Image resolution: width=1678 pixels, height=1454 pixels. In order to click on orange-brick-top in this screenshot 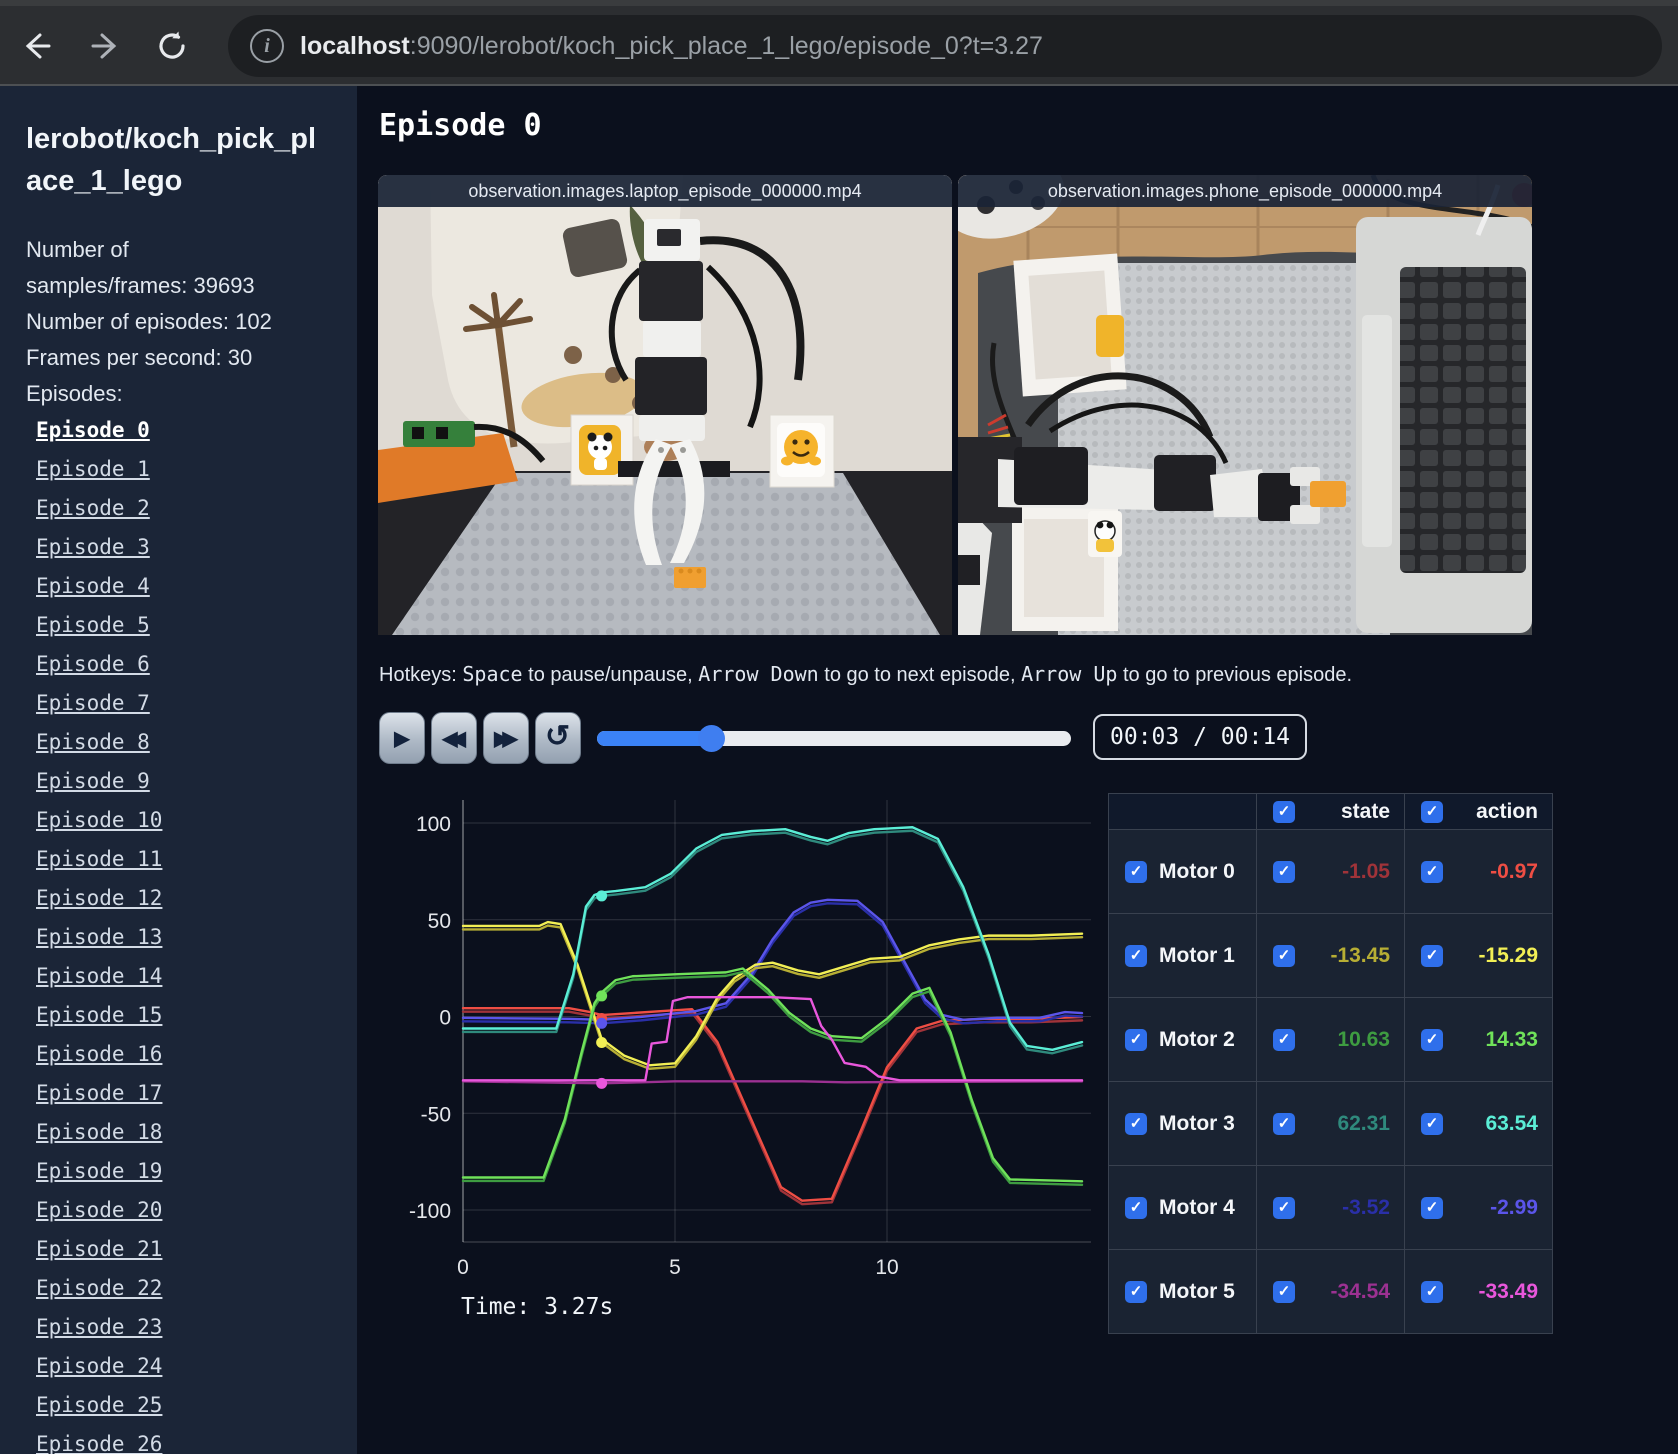, I will do `click(1328, 494)`.